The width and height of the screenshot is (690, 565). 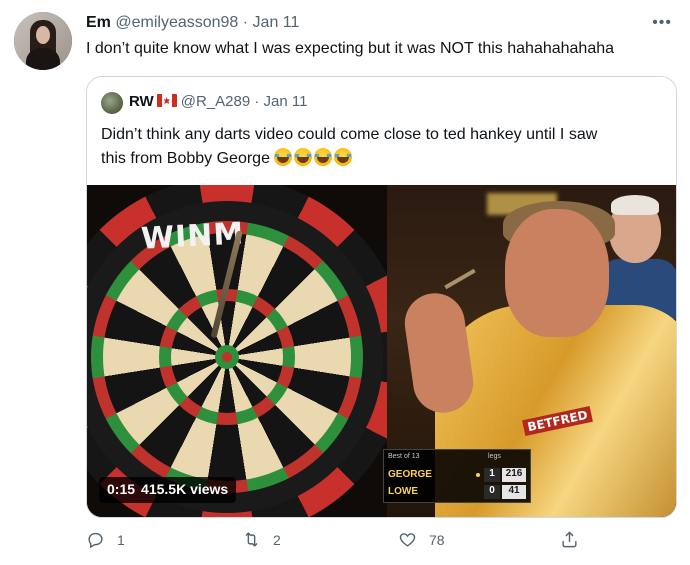 I want to click on scoreboard-row: GEORGE 1 216, so click(x=457, y=475).